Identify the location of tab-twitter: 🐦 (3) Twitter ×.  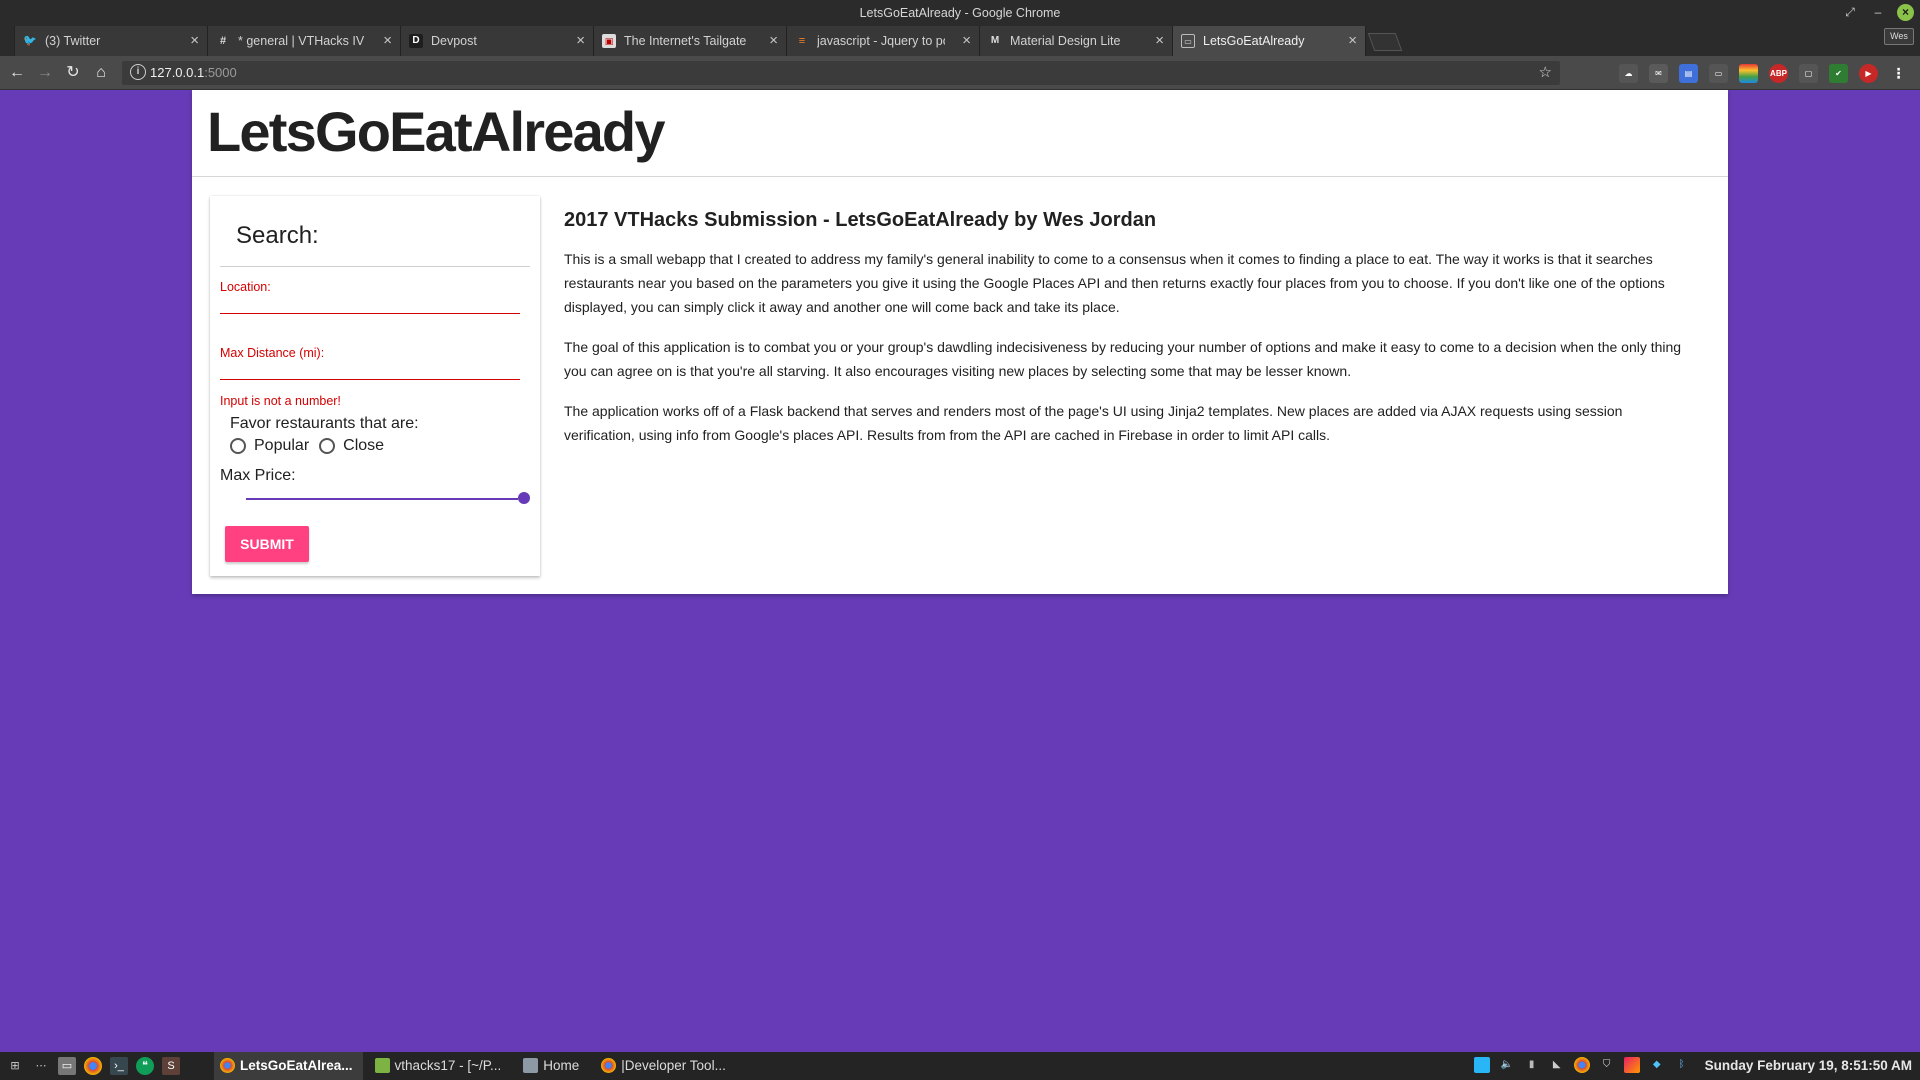
(111, 41).